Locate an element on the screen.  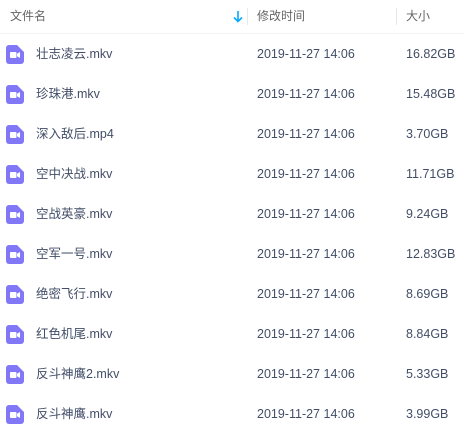
column-header-modified: 修改时间 is located at coordinates (281, 16).